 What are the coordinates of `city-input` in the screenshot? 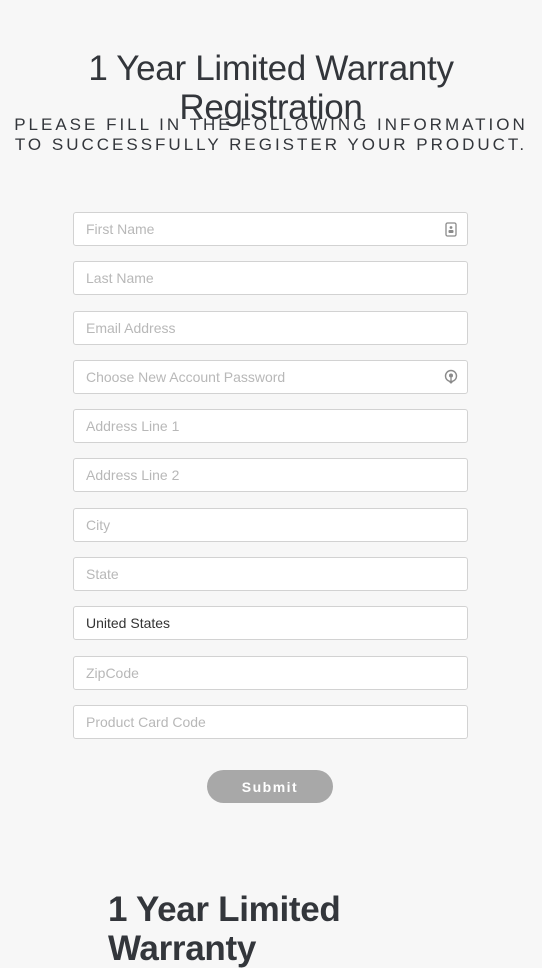 It's located at (270, 524).